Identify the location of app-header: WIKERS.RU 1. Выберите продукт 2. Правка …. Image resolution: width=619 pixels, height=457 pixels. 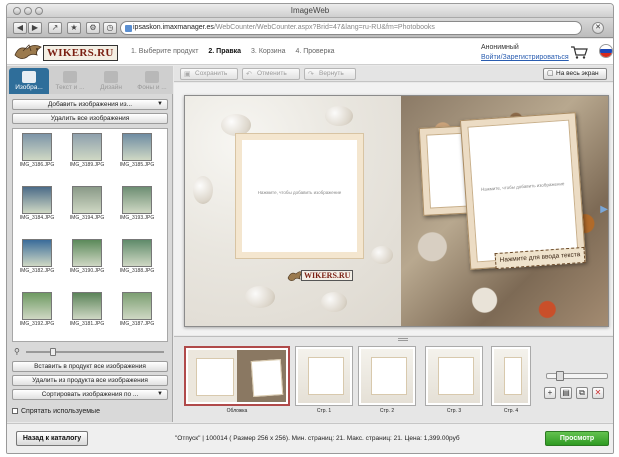
(310, 52).